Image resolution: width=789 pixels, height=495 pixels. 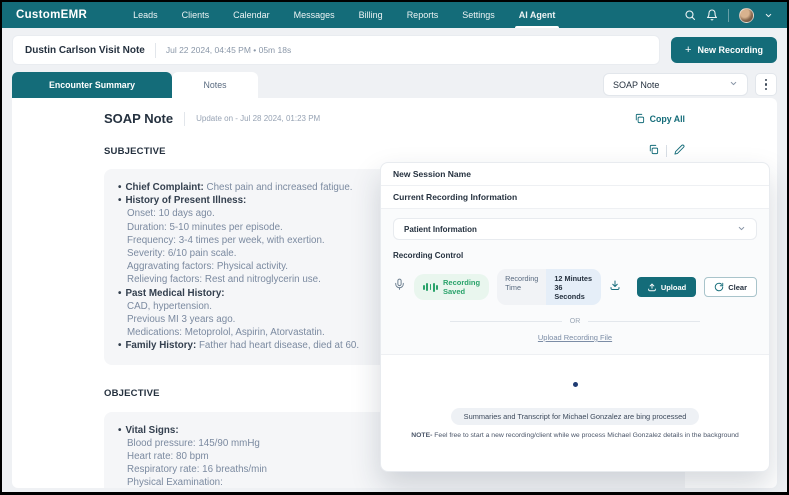 I want to click on recording-saved-badge: Recording Saved, so click(x=452, y=287).